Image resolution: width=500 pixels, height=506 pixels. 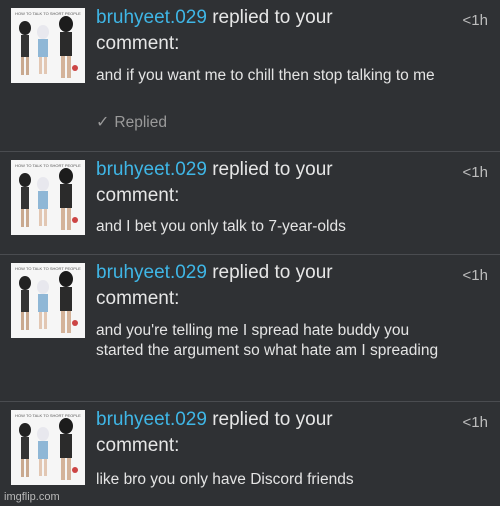 What do you see at coordinates (32, 497) in the screenshot?
I see `watermark: imgflip.com` at bounding box center [32, 497].